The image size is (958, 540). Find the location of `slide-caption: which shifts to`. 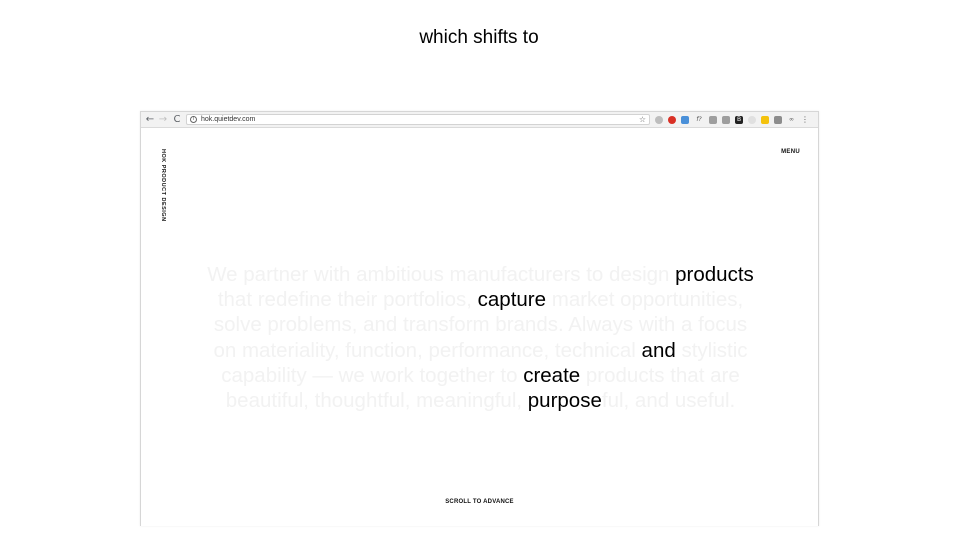

slide-caption: which shifts to is located at coordinates (479, 37).